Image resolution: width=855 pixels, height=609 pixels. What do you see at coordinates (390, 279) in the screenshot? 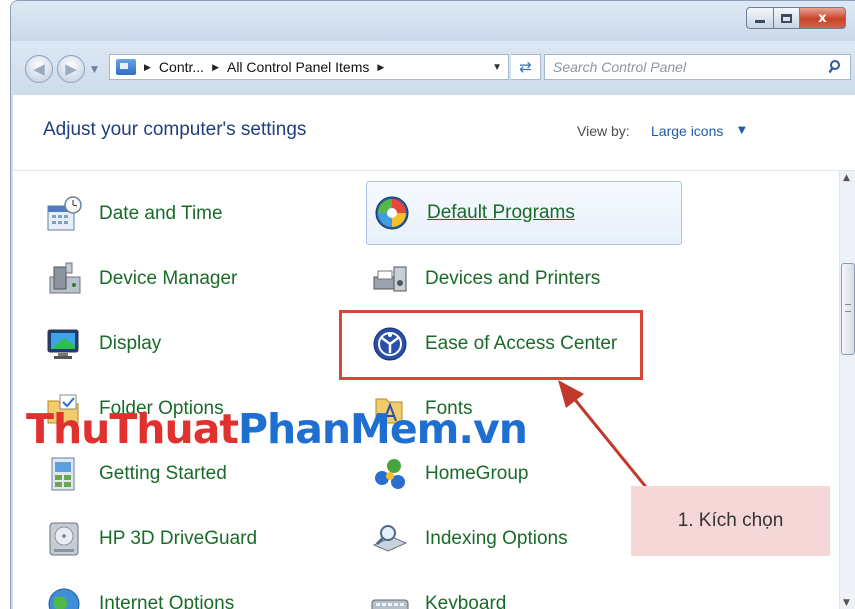
I see `printer-icon` at bounding box center [390, 279].